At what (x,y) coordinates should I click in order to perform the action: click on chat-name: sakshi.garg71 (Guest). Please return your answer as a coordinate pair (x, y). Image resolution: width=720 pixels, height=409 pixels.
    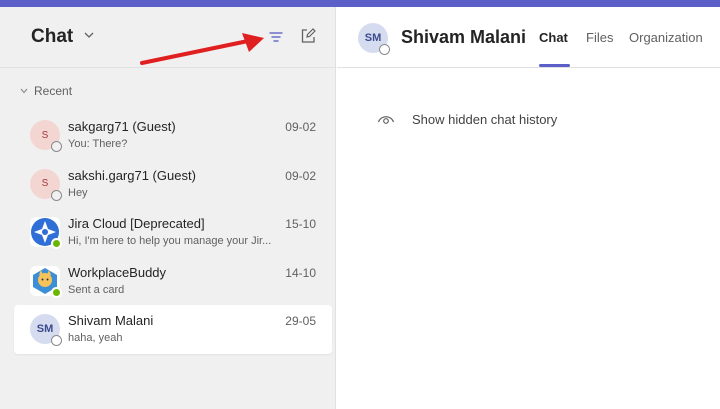
    Looking at the image, I should click on (132, 175).